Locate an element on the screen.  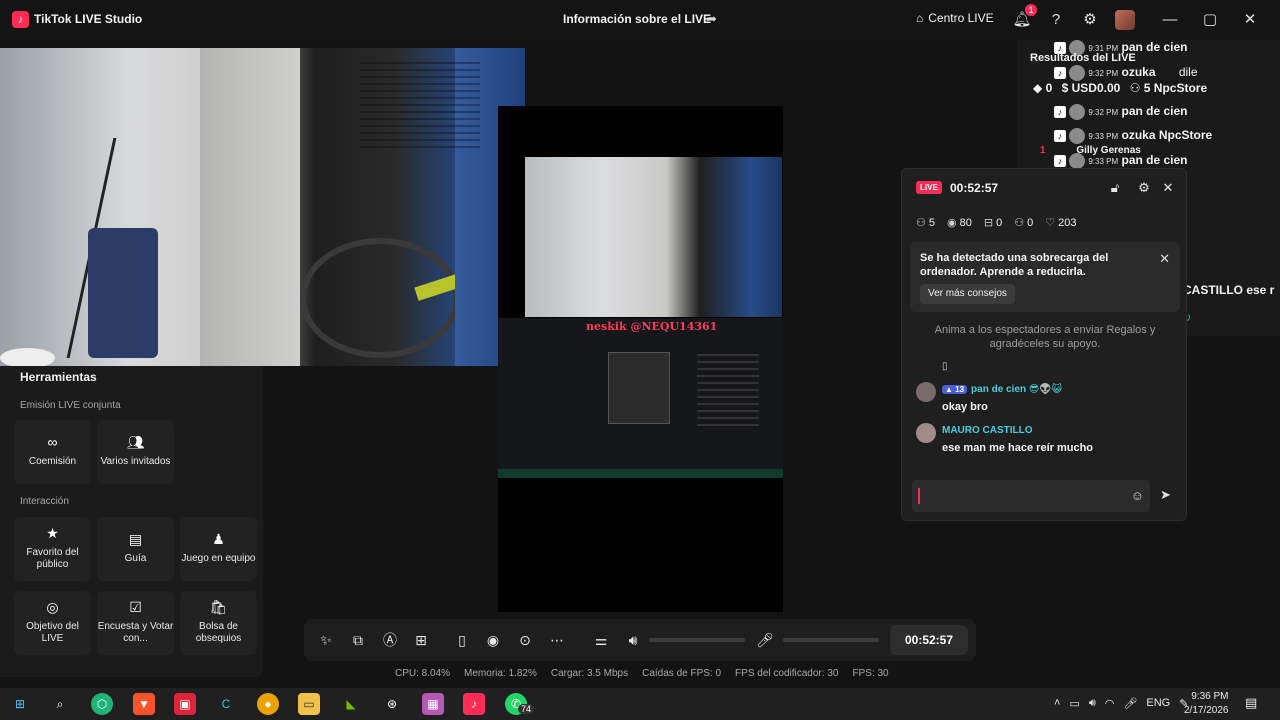
microphone-icon: 🎤︎ is located at coordinates (765, 640).